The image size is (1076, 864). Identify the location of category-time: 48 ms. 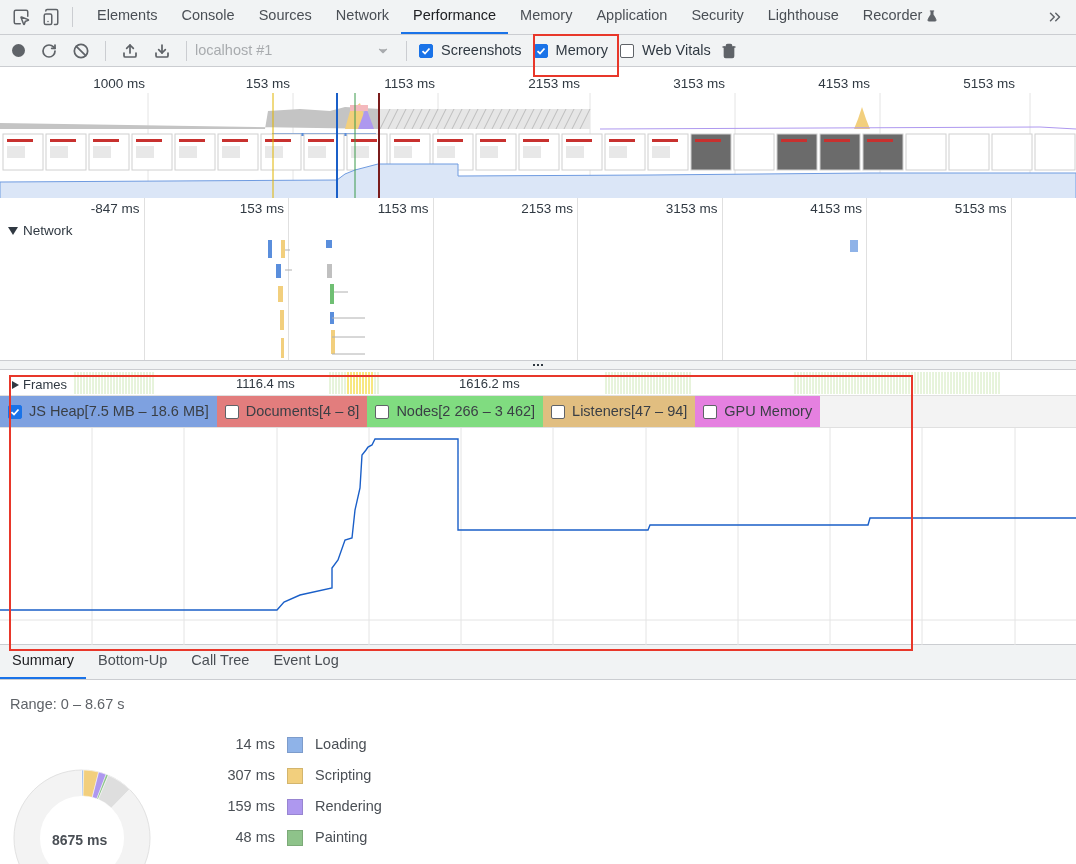
(254, 837).